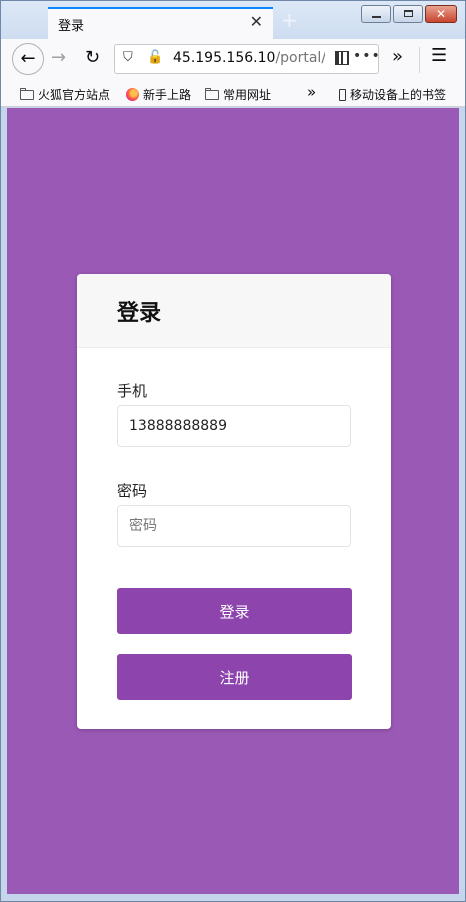 The height and width of the screenshot is (902, 466). What do you see at coordinates (256, 21) in the screenshot?
I see `tab-close-icon: ✕` at bounding box center [256, 21].